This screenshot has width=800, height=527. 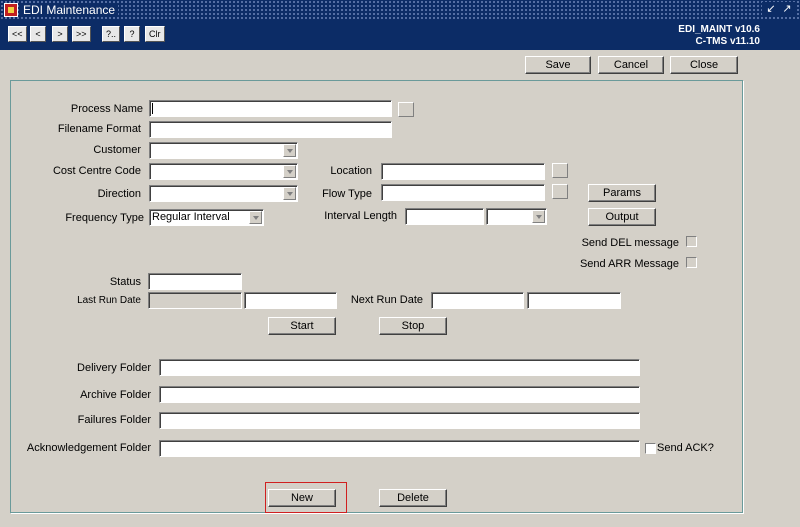 What do you see at coordinates (560, 170) in the screenshot?
I see `location-lov-button` at bounding box center [560, 170].